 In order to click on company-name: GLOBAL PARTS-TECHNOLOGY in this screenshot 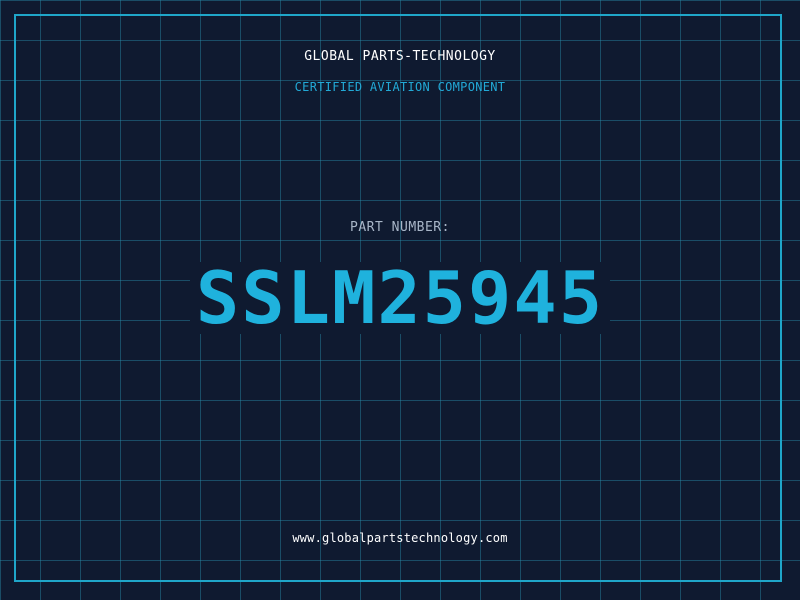, I will do `click(400, 56)`.